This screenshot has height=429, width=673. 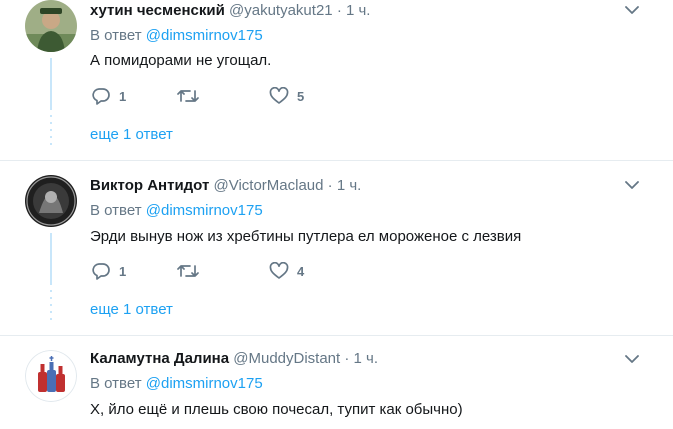 I want to click on tweet-header: хутин чесменский @yakutyakut21 · 1 ч., so click(x=230, y=10).